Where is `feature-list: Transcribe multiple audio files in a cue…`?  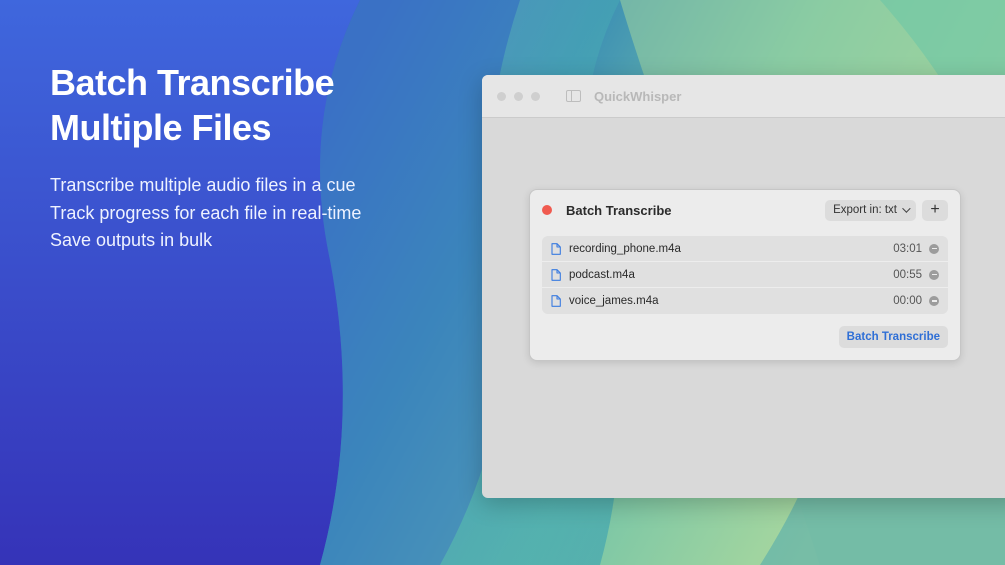
feature-list: Transcribe multiple audio files in a cue… is located at coordinates (205, 213).